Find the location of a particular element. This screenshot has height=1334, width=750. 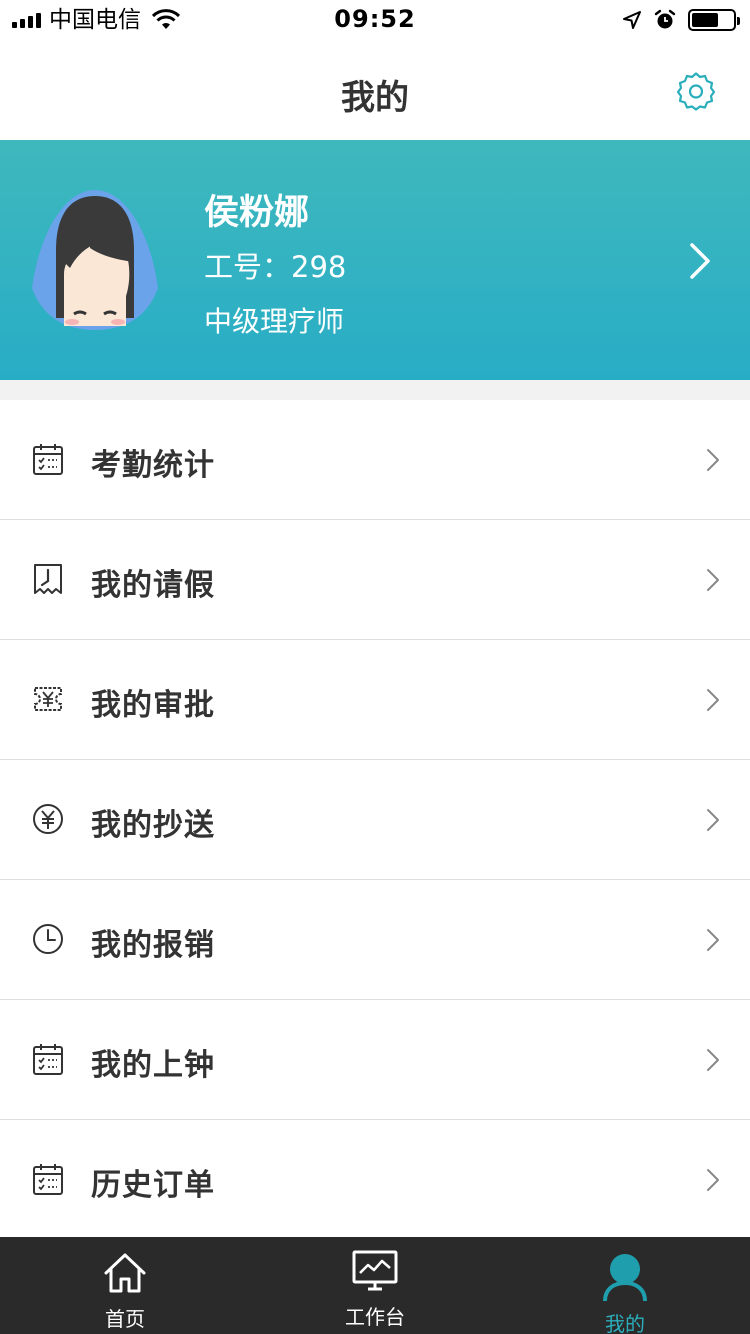

tab-workbench: 工作台 is located at coordinates (375, 1285).